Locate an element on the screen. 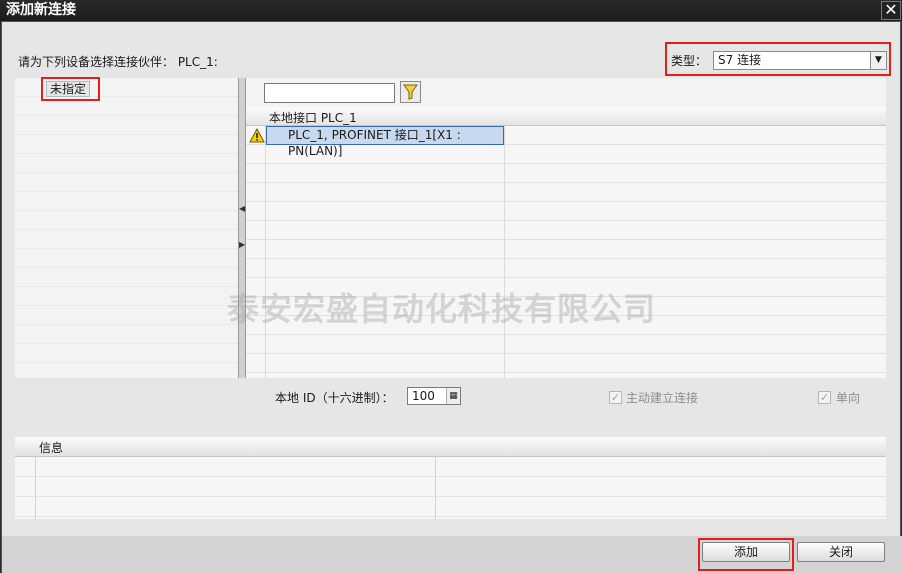  dropdown-arrow-icon: ▼ is located at coordinates (878, 60).